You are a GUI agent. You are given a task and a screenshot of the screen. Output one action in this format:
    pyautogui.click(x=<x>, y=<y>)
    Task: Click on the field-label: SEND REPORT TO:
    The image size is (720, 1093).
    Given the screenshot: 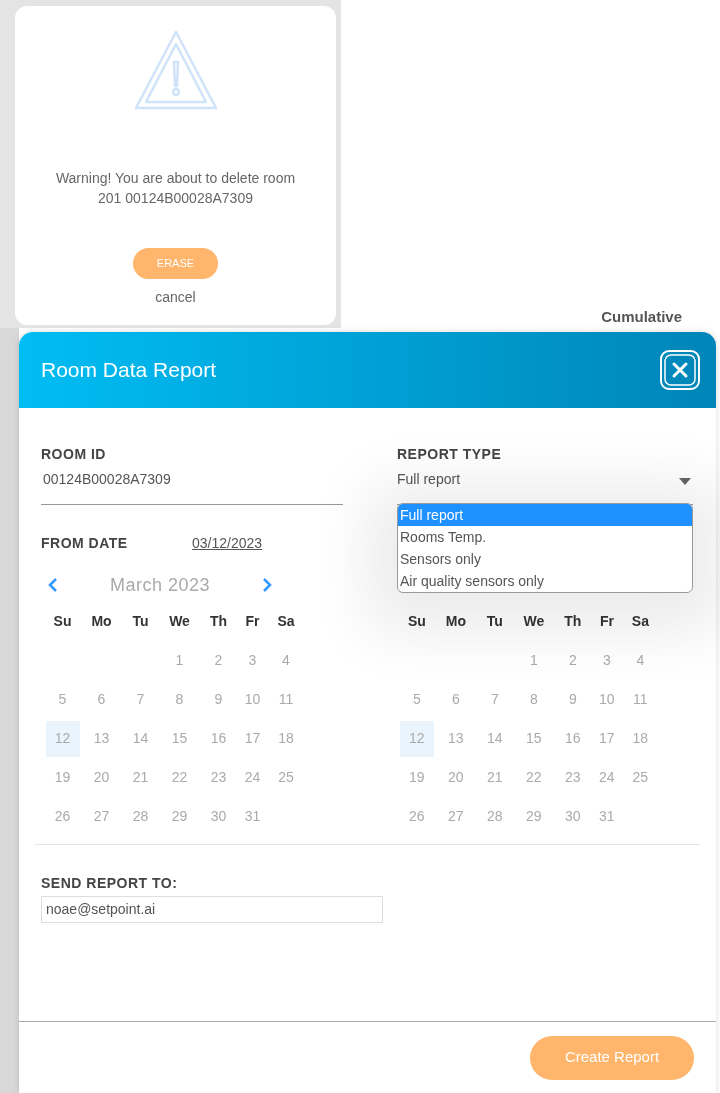 What is the action you would take?
    pyautogui.click(x=110, y=883)
    